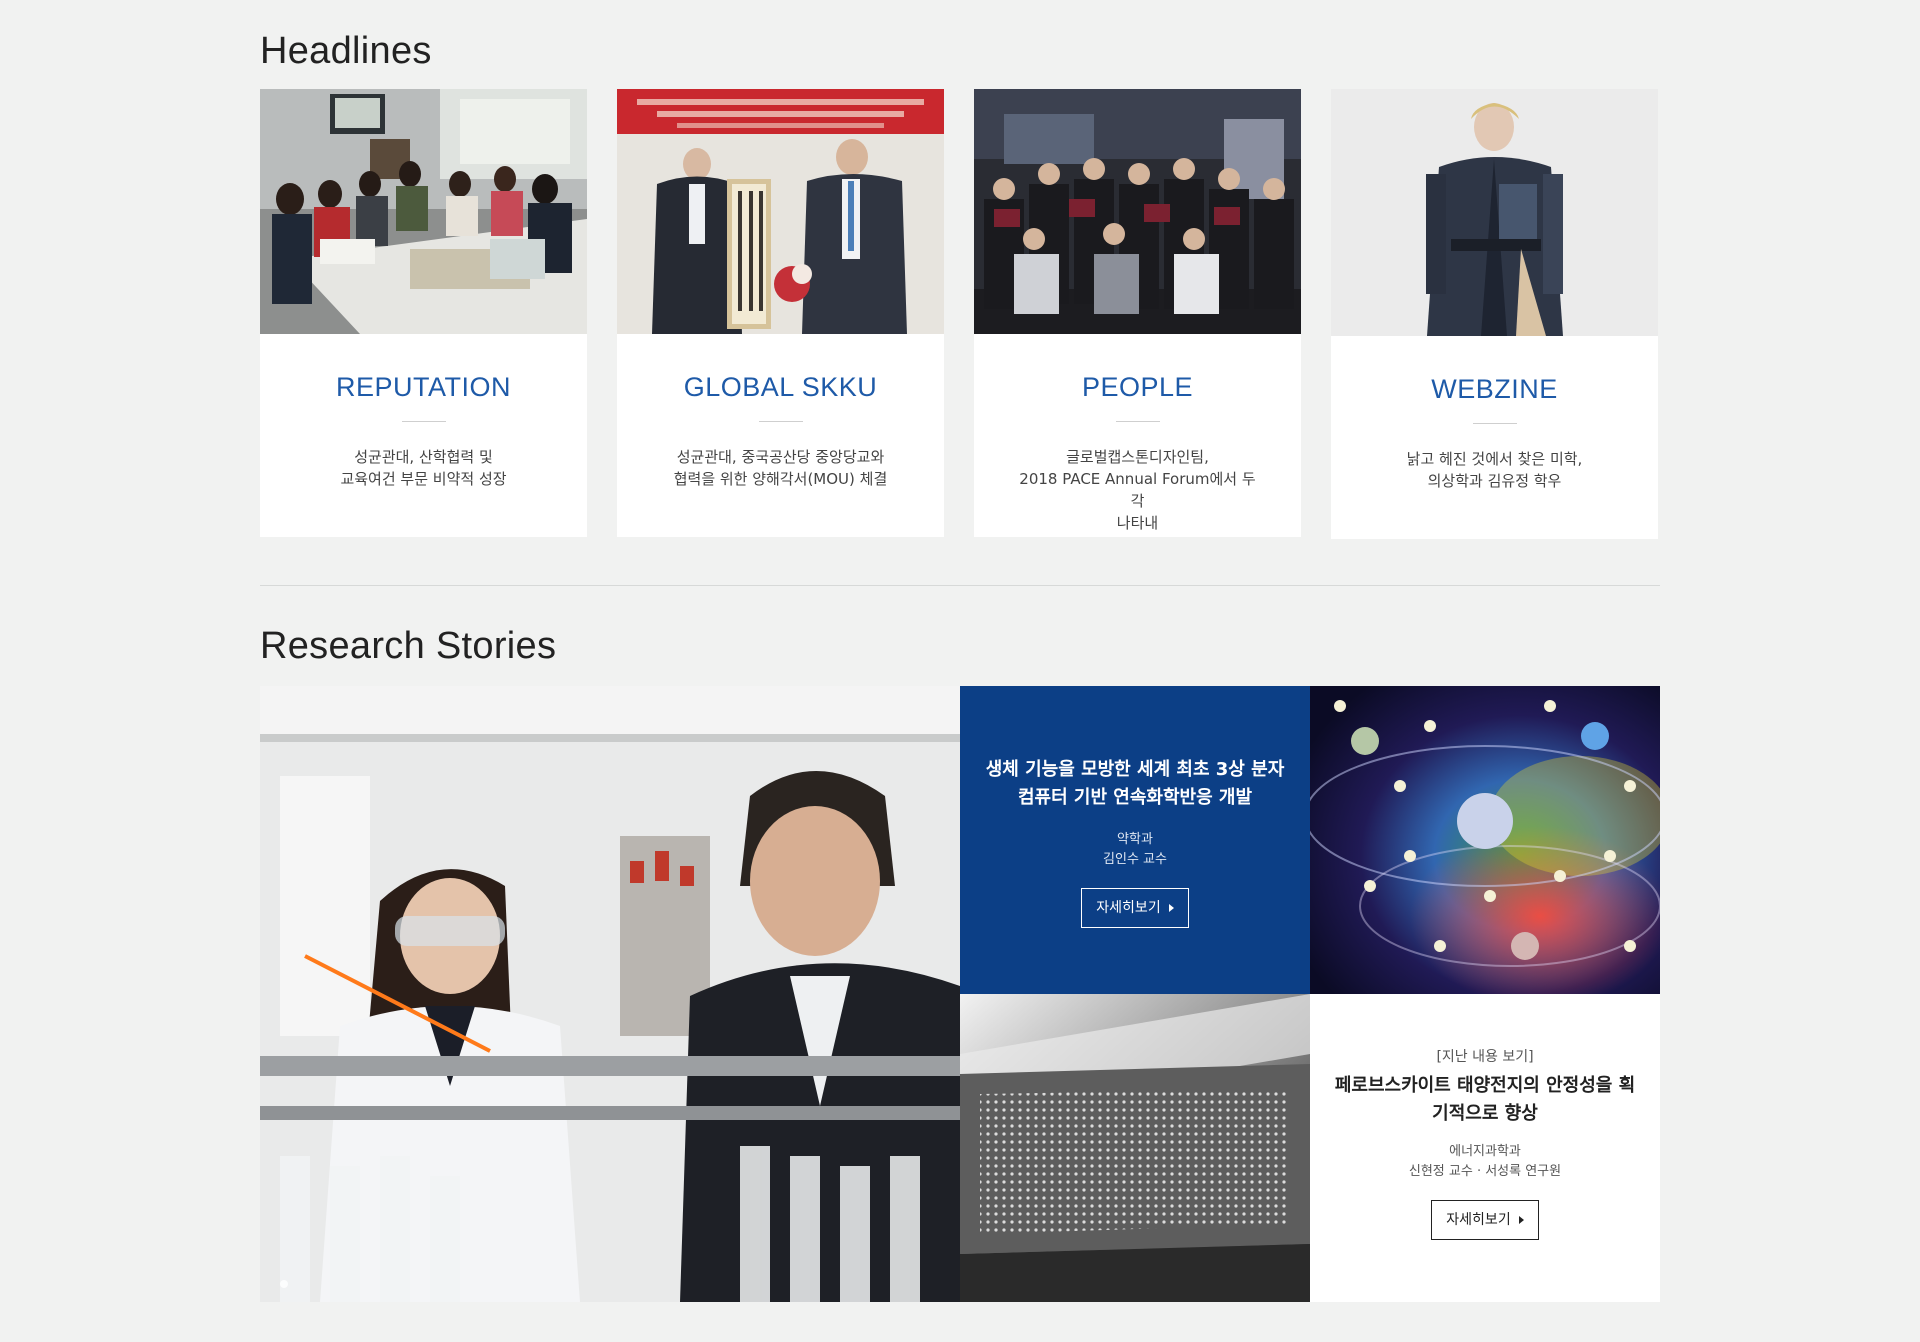  Describe the element at coordinates (1485, 1151) in the screenshot. I see `story-department: 에너지과학과` at that location.